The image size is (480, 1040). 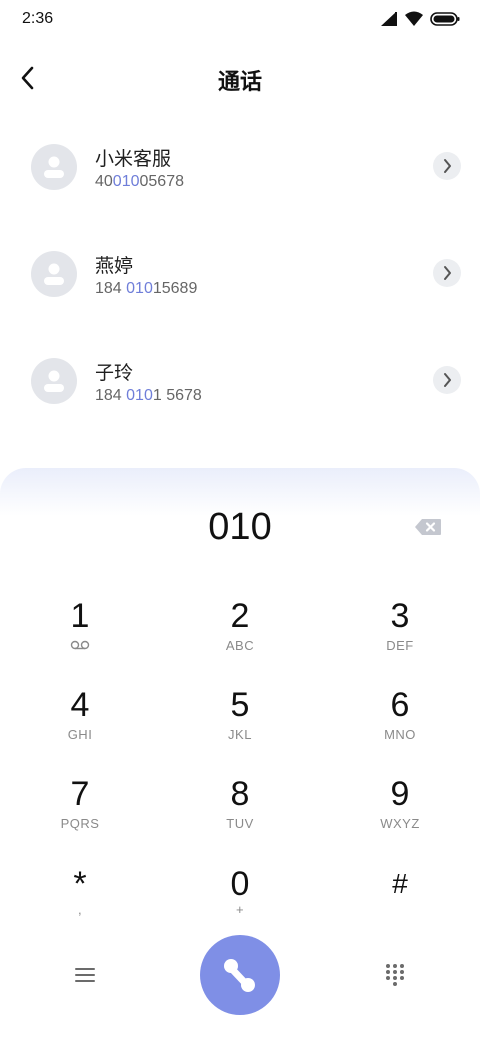 I want to click on key-star: * ,, so click(x=80, y=906).